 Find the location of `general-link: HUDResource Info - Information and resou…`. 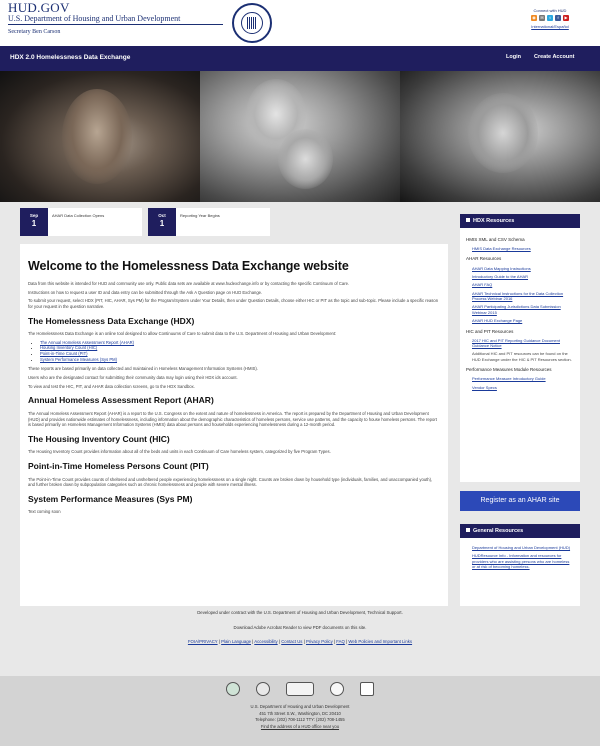

general-link: HUDResource Info - Information and resou… is located at coordinates (523, 561).